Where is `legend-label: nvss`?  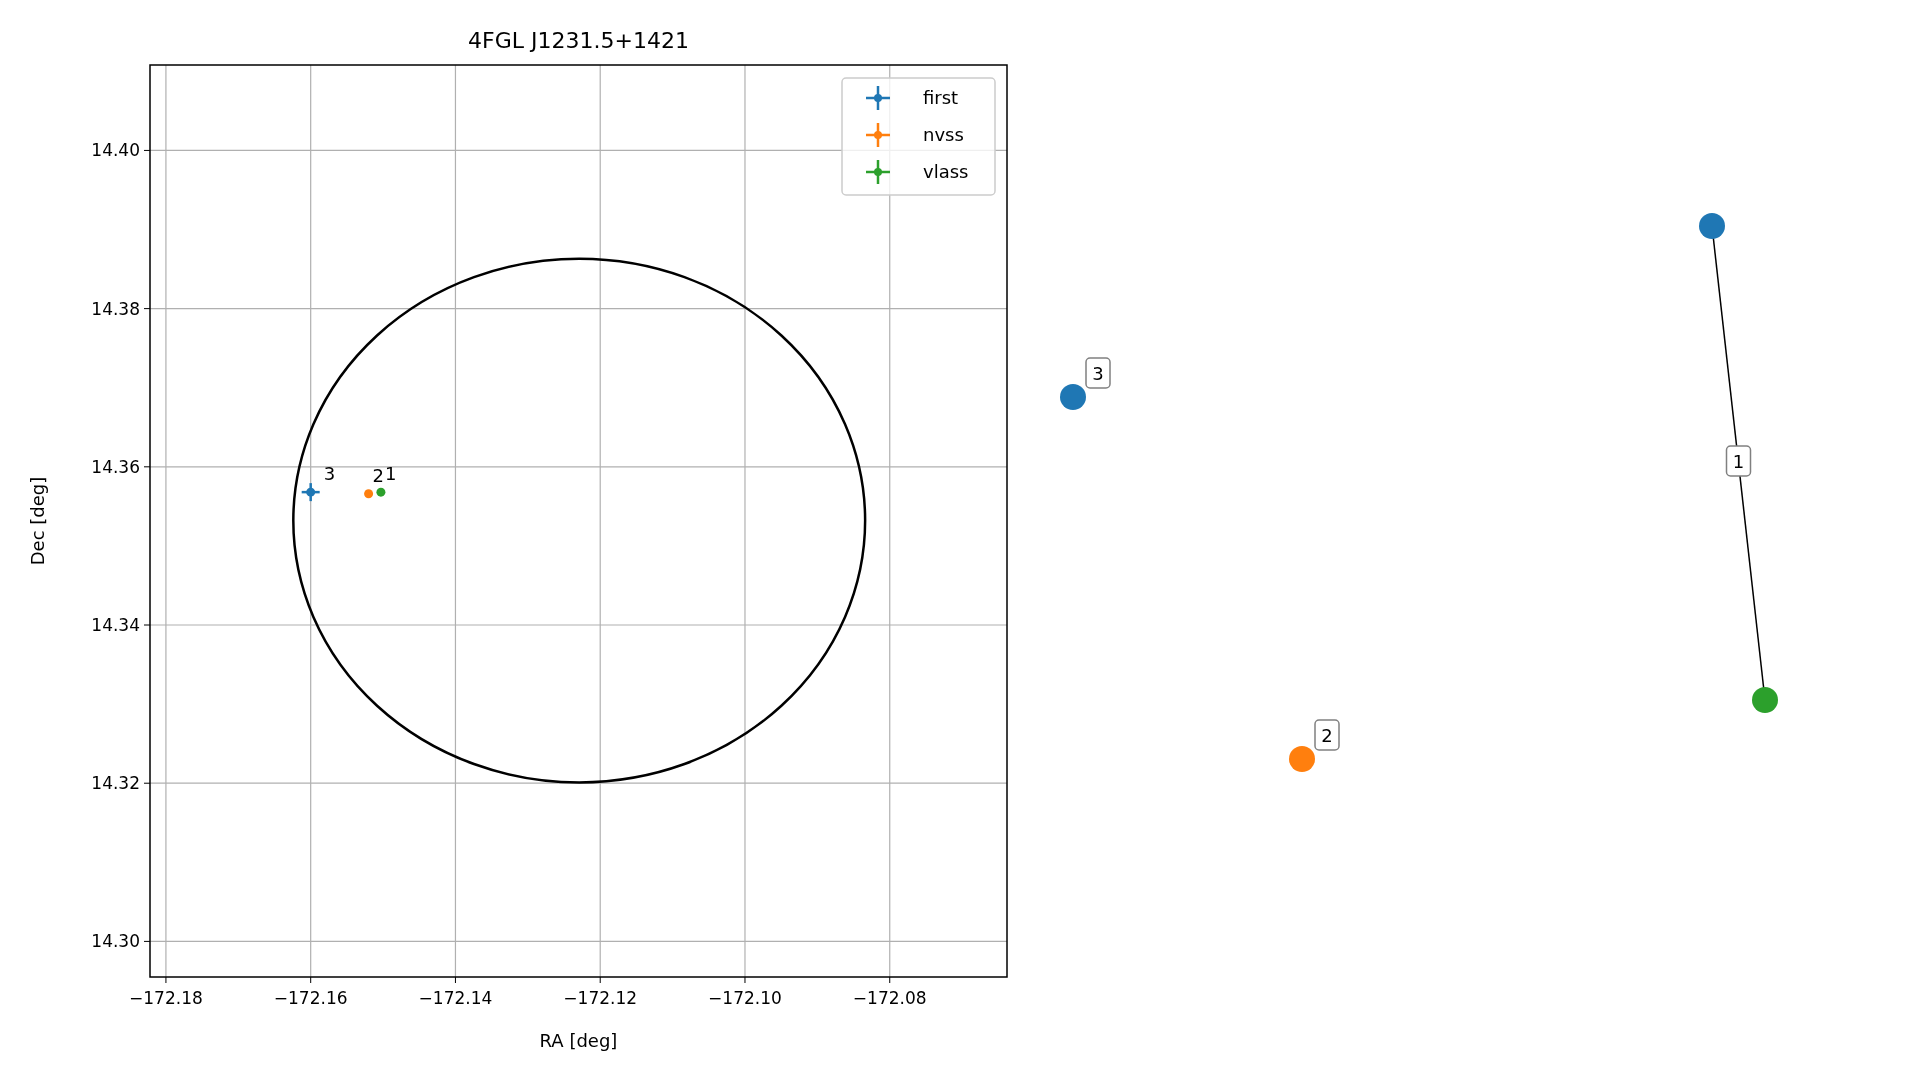
legend-label: nvss is located at coordinates (943, 134).